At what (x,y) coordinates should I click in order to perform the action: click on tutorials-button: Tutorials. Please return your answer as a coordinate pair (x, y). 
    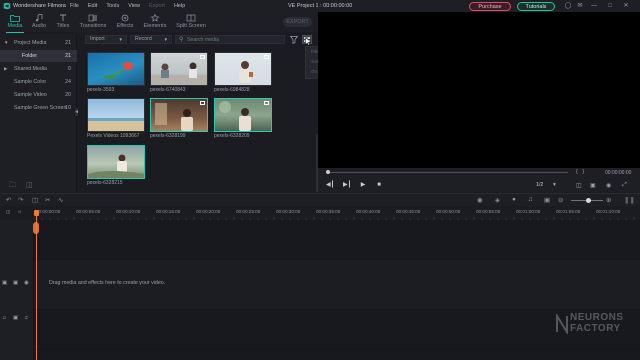
    Looking at the image, I should click on (536, 6).